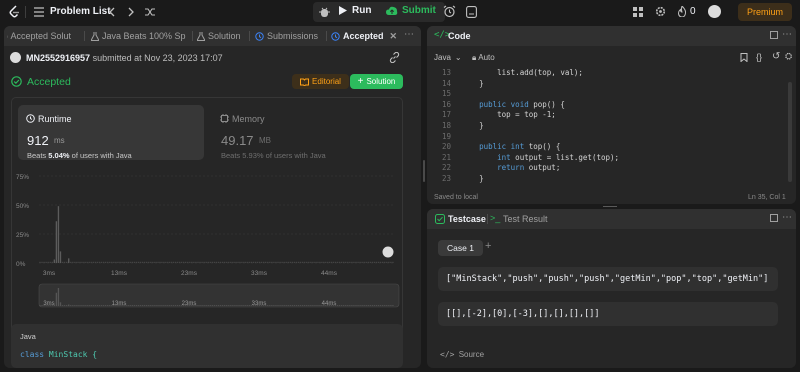 The height and width of the screenshot is (372, 800). What do you see at coordinates (481, 125) in the screenshot?
I see `code-text: }` at bounding box center [481, 125].